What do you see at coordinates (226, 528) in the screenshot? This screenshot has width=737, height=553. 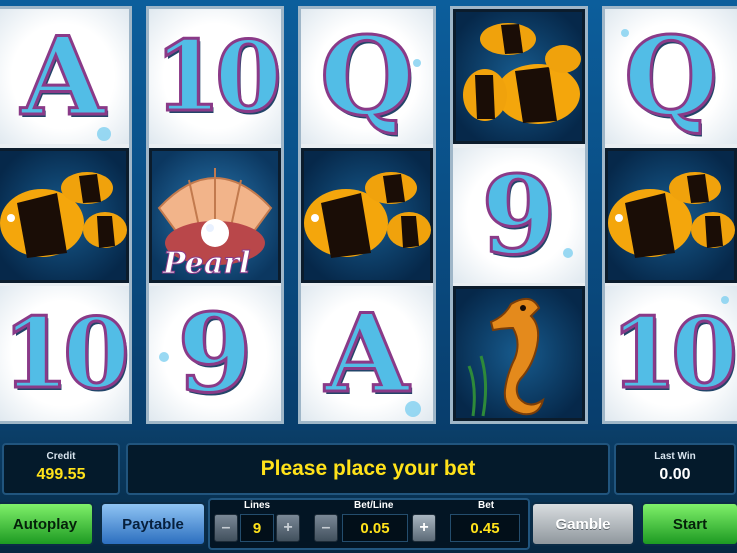 I see `lines-minus-button: –` at bounding box center [226, 528].